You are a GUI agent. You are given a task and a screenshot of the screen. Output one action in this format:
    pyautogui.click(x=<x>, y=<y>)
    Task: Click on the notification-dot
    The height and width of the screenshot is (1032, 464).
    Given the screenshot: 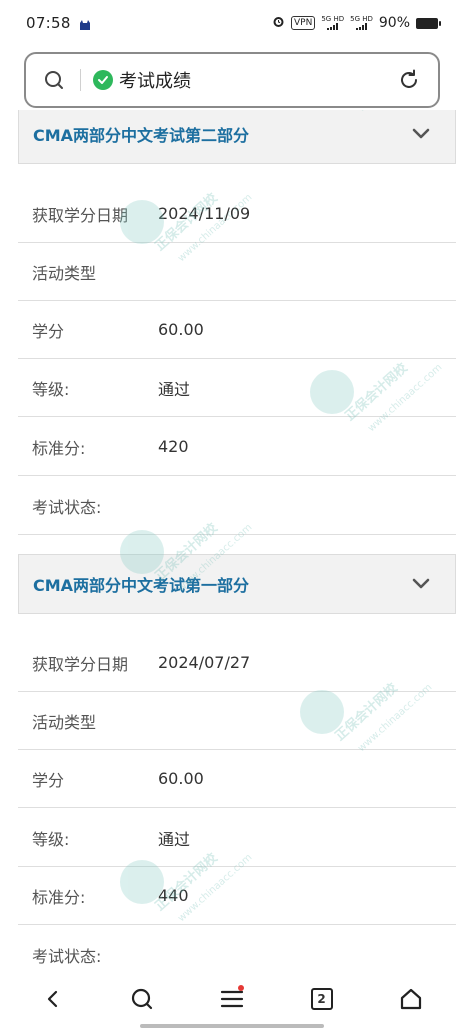 What is the action you would take?
    pyautogui.click(x=240, y=988)
    